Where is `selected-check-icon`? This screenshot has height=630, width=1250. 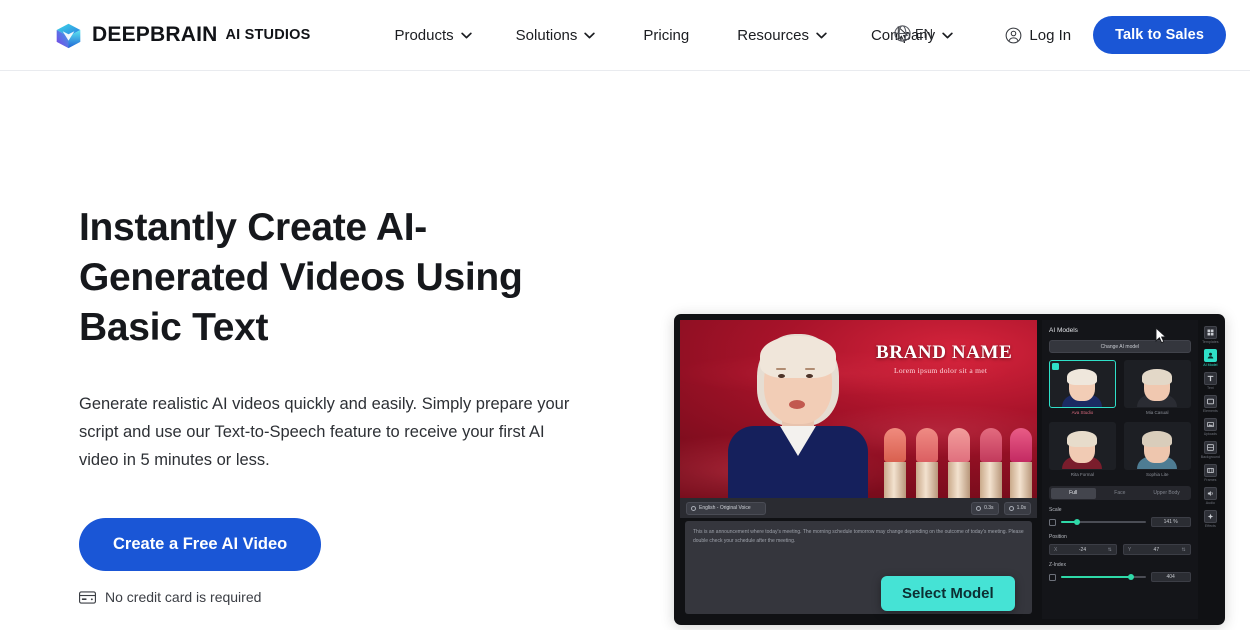 selected-check-icon is located at coordinates (1056, 366).